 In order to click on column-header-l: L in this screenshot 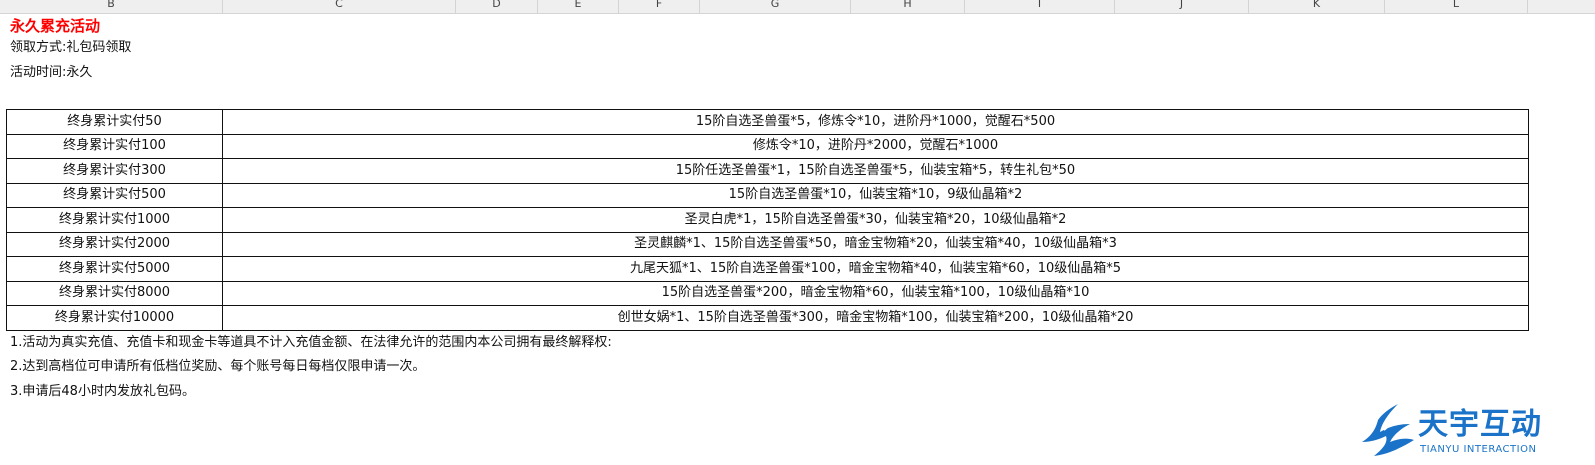, I will do `click(1456, 6)`.